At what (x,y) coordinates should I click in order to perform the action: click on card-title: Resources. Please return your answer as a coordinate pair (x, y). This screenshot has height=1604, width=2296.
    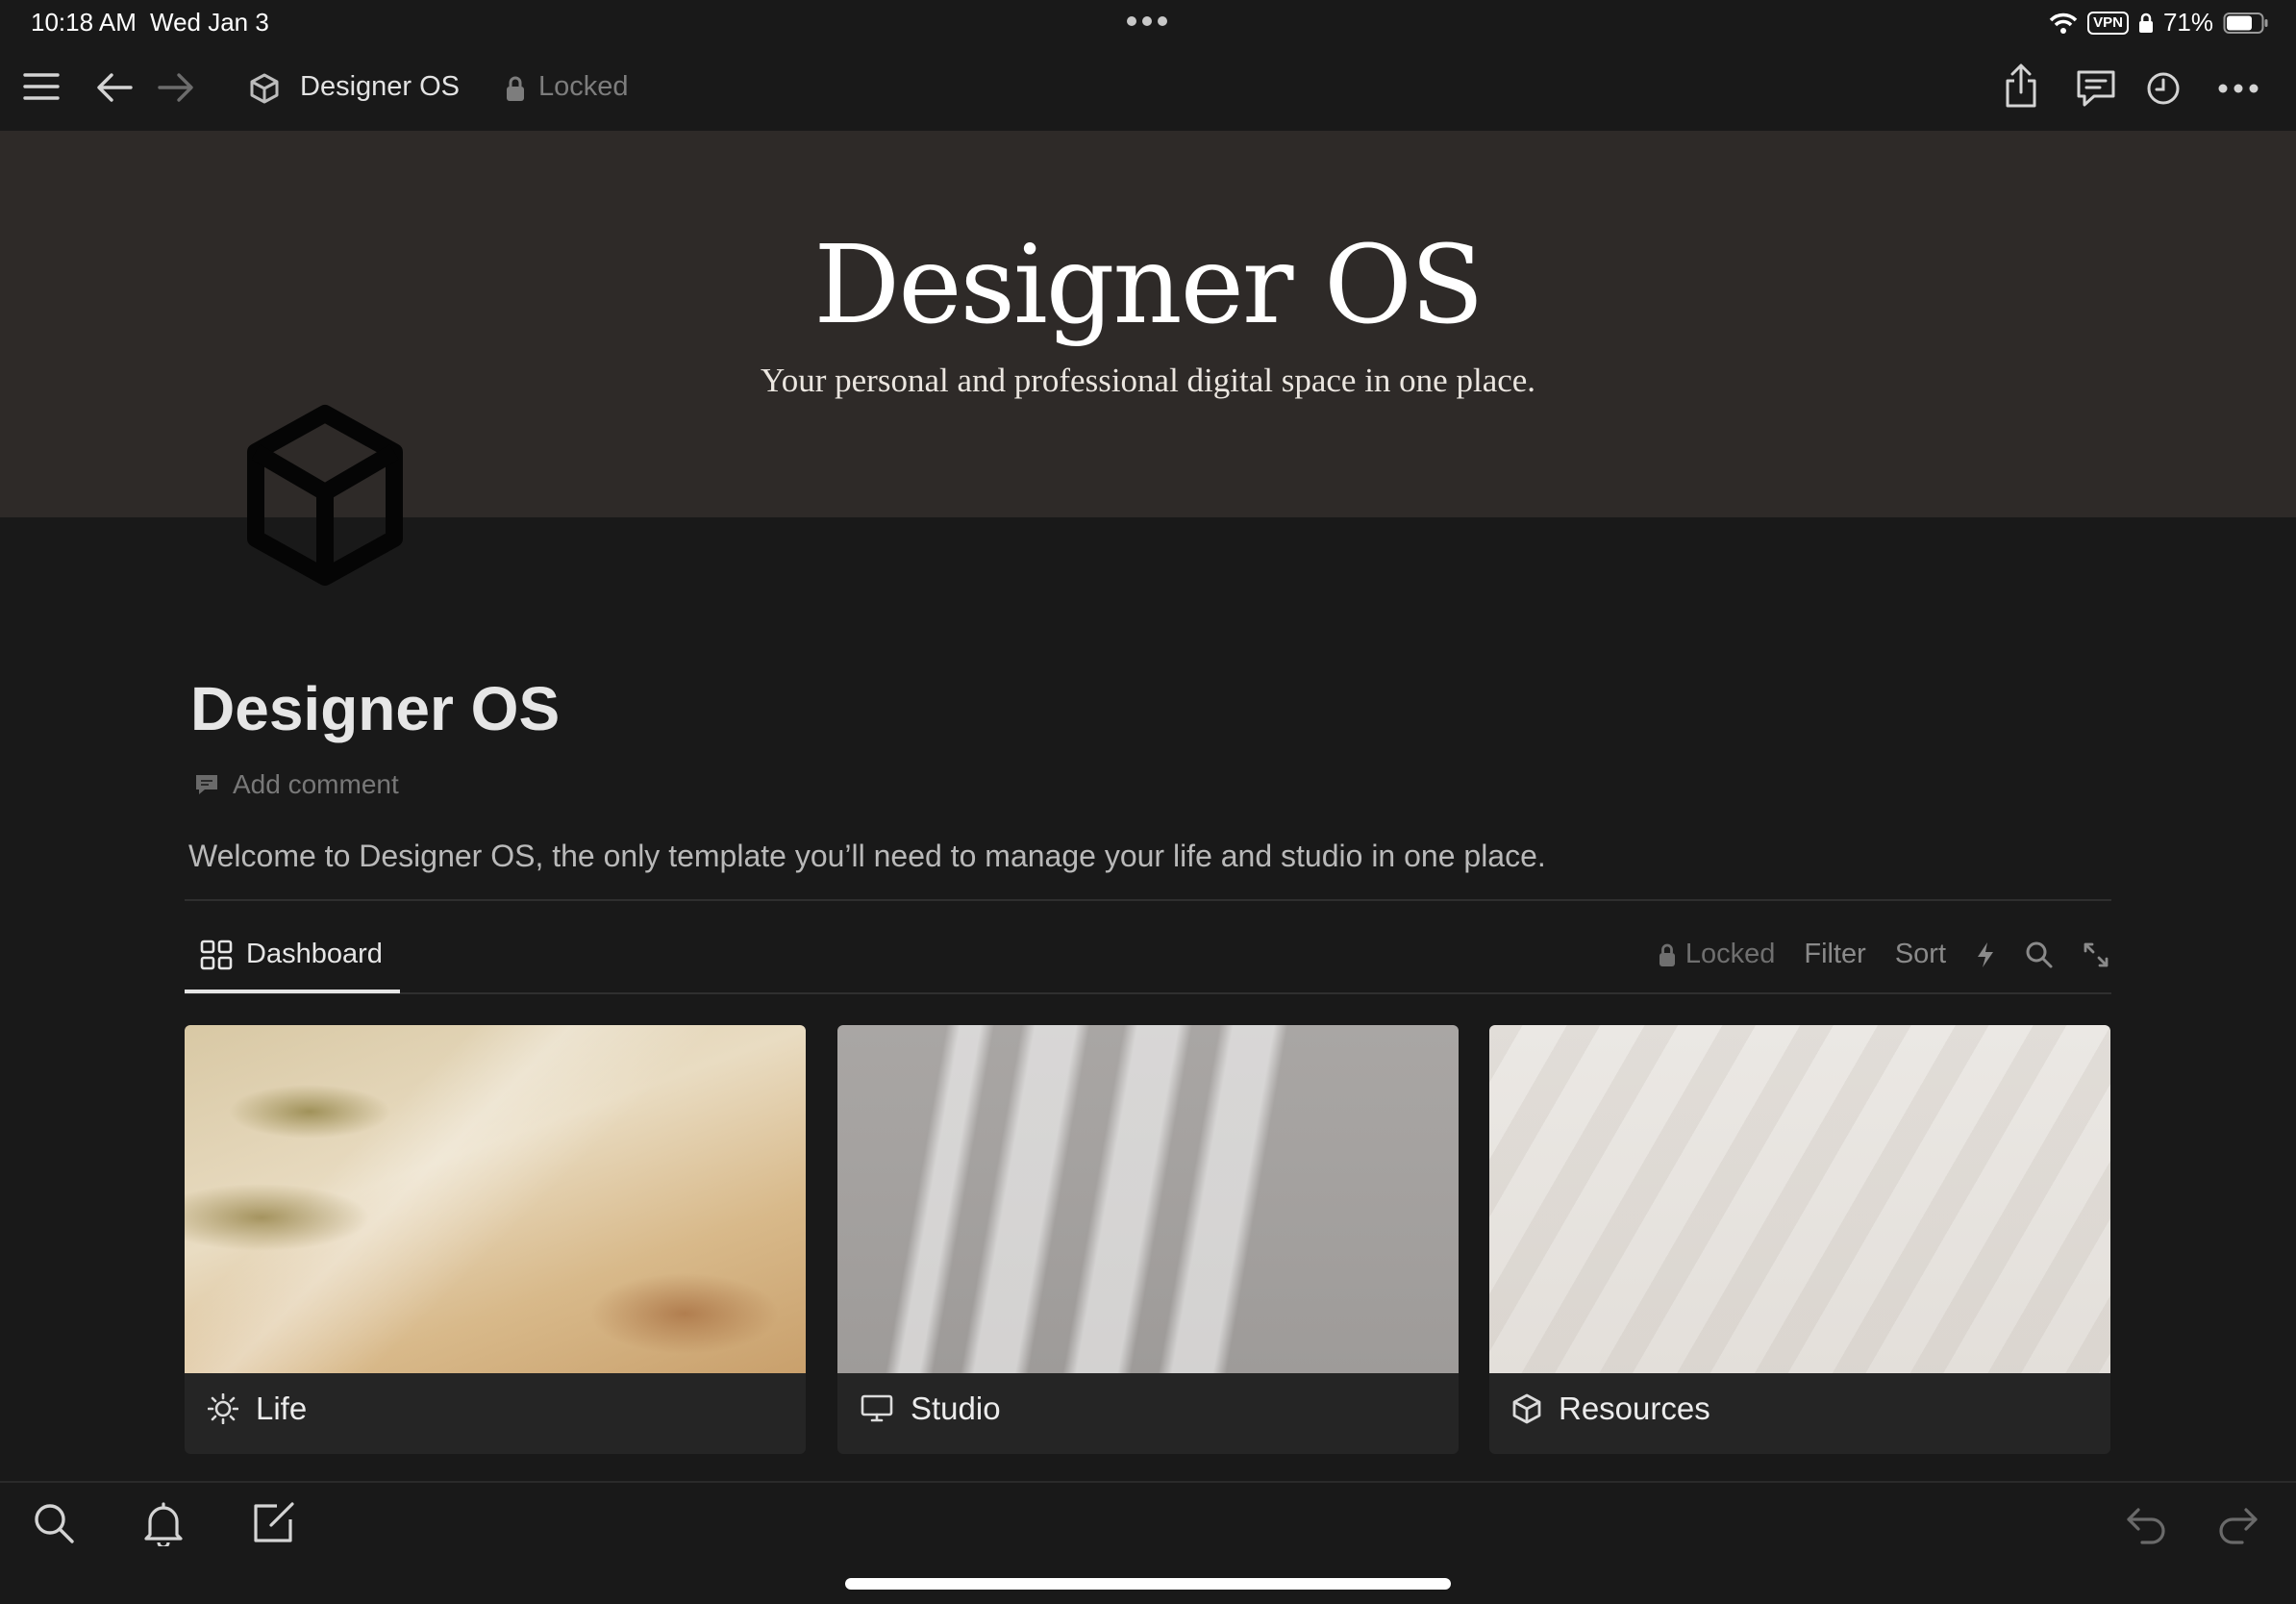
    Looking at the image, I should click on (1611, 1409).